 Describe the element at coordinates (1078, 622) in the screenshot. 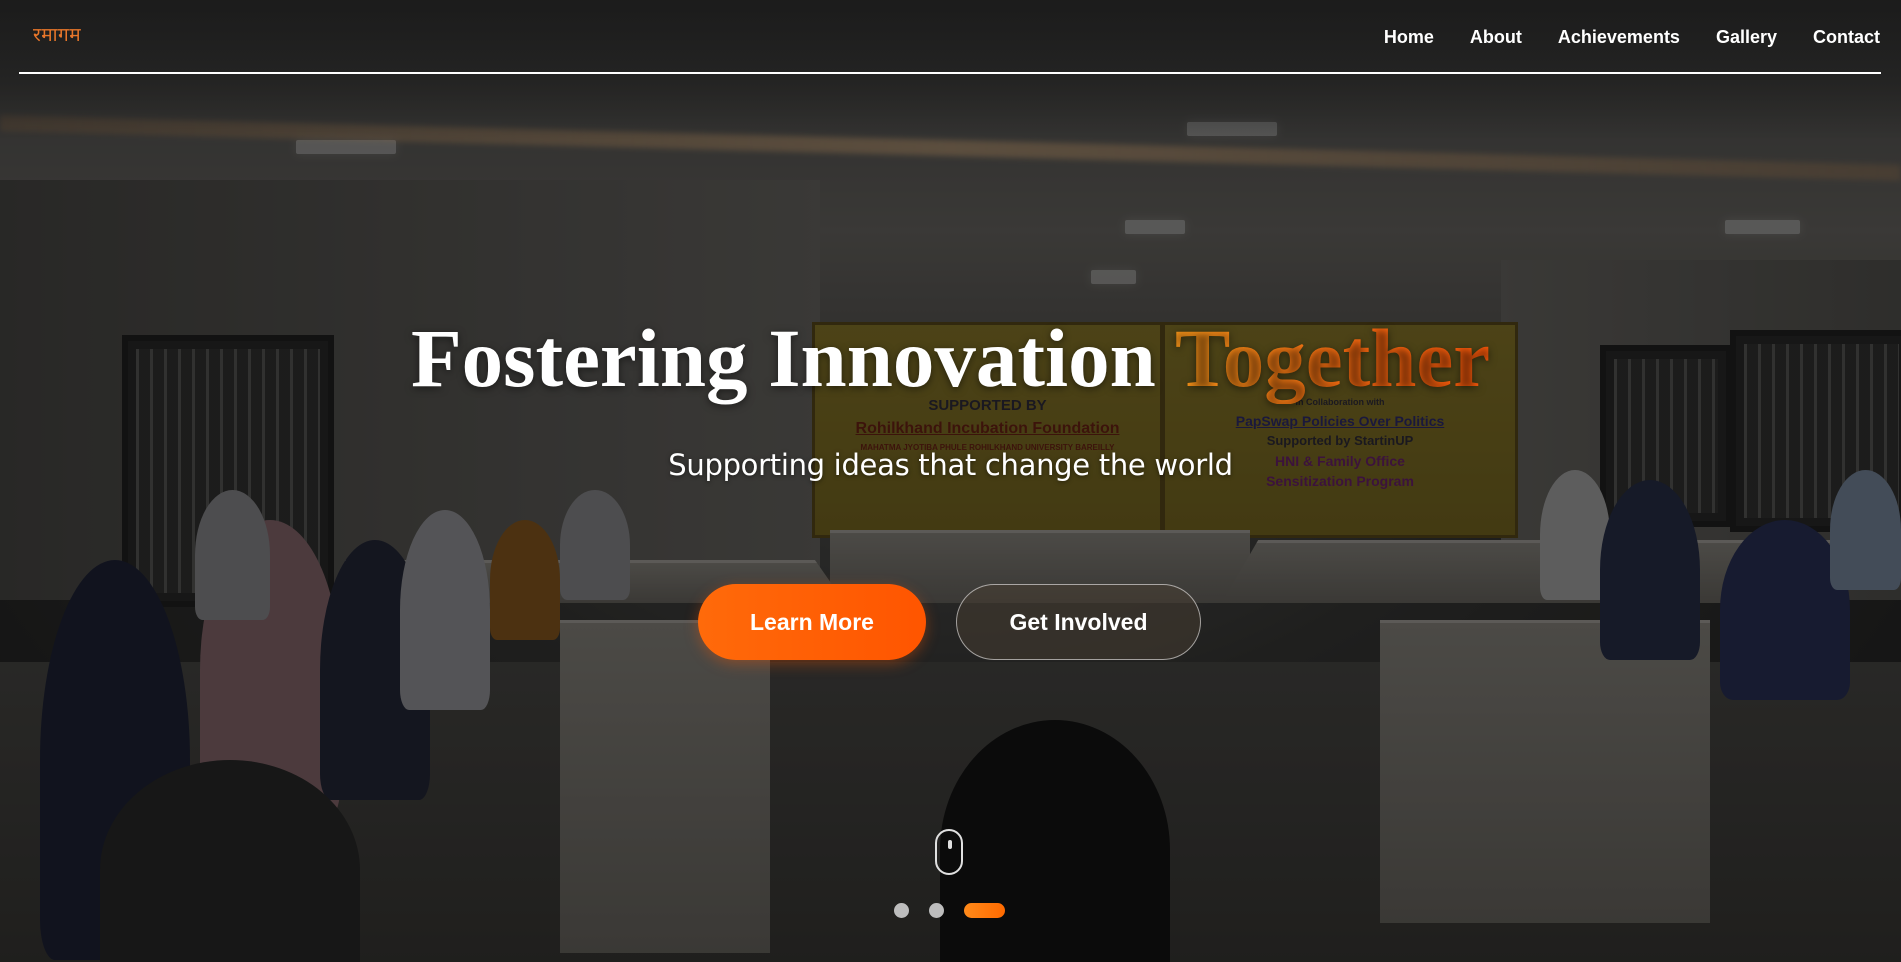

I see `get-involved-button: Get Involved` at that location.